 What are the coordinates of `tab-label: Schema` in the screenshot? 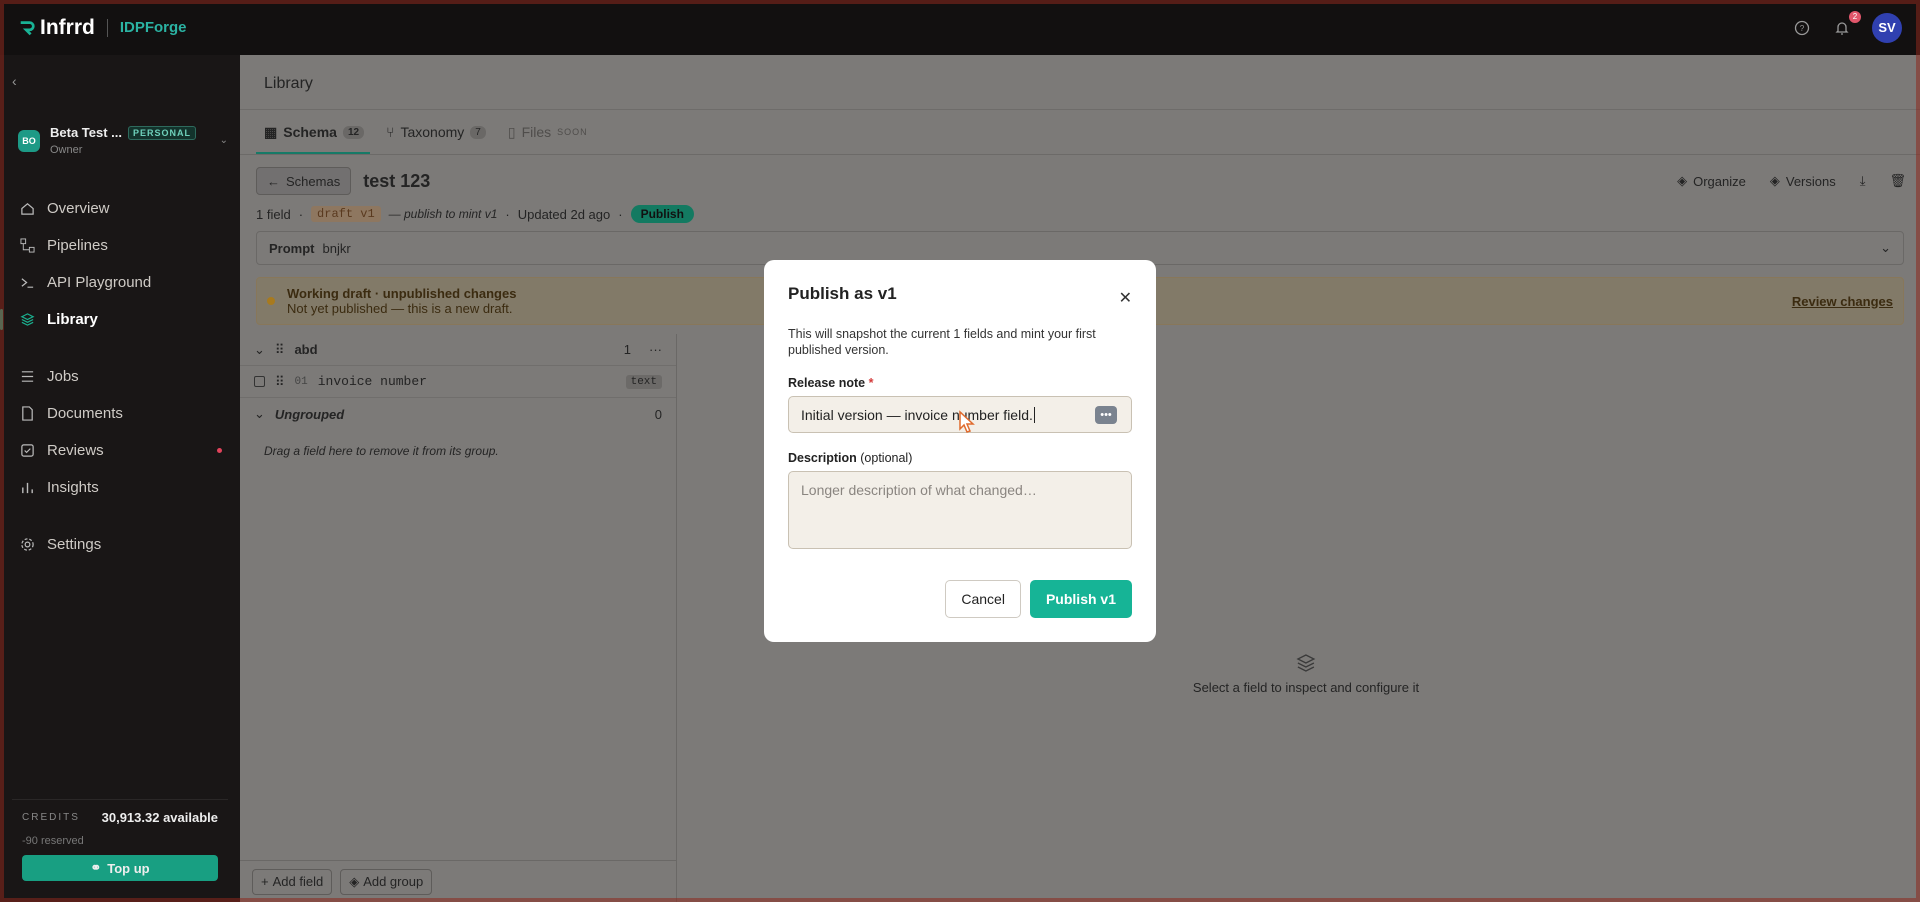 It's located at (310, 132).